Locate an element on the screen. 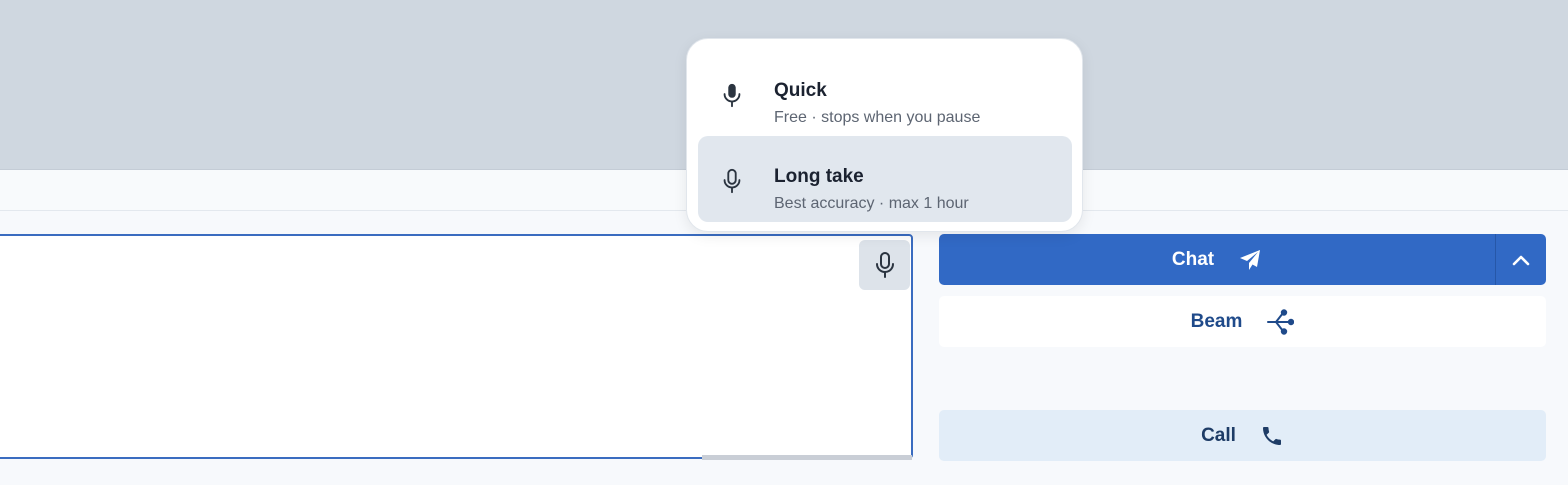 The image size is (1568, 485). send-icon is located at coordinates (1250, 260).